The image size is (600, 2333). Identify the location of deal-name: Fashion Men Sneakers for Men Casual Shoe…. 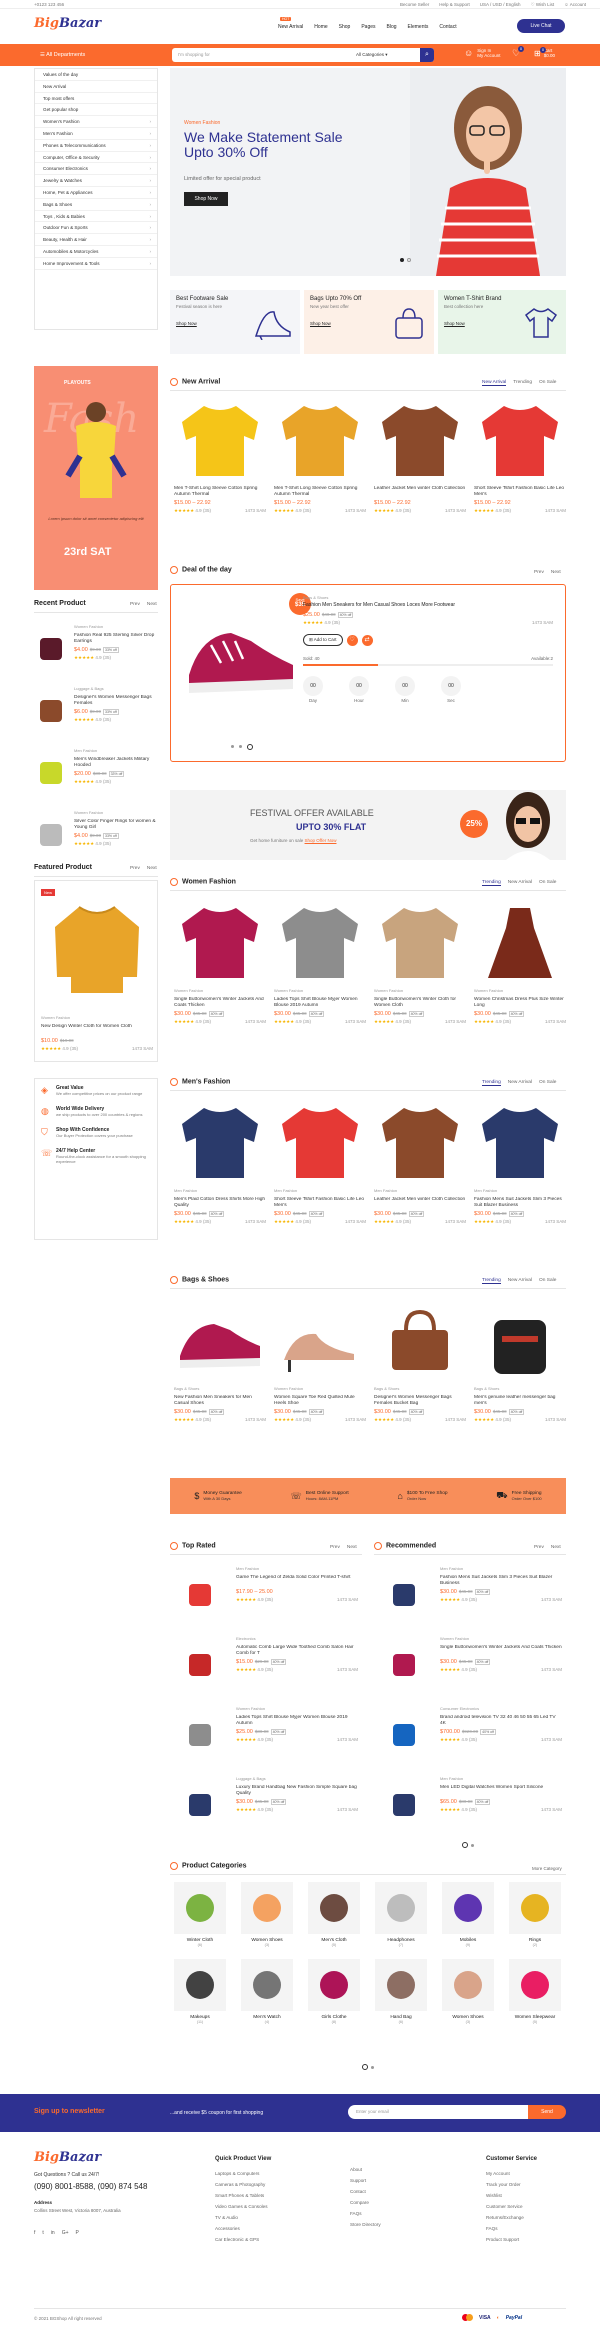
(428, 605).